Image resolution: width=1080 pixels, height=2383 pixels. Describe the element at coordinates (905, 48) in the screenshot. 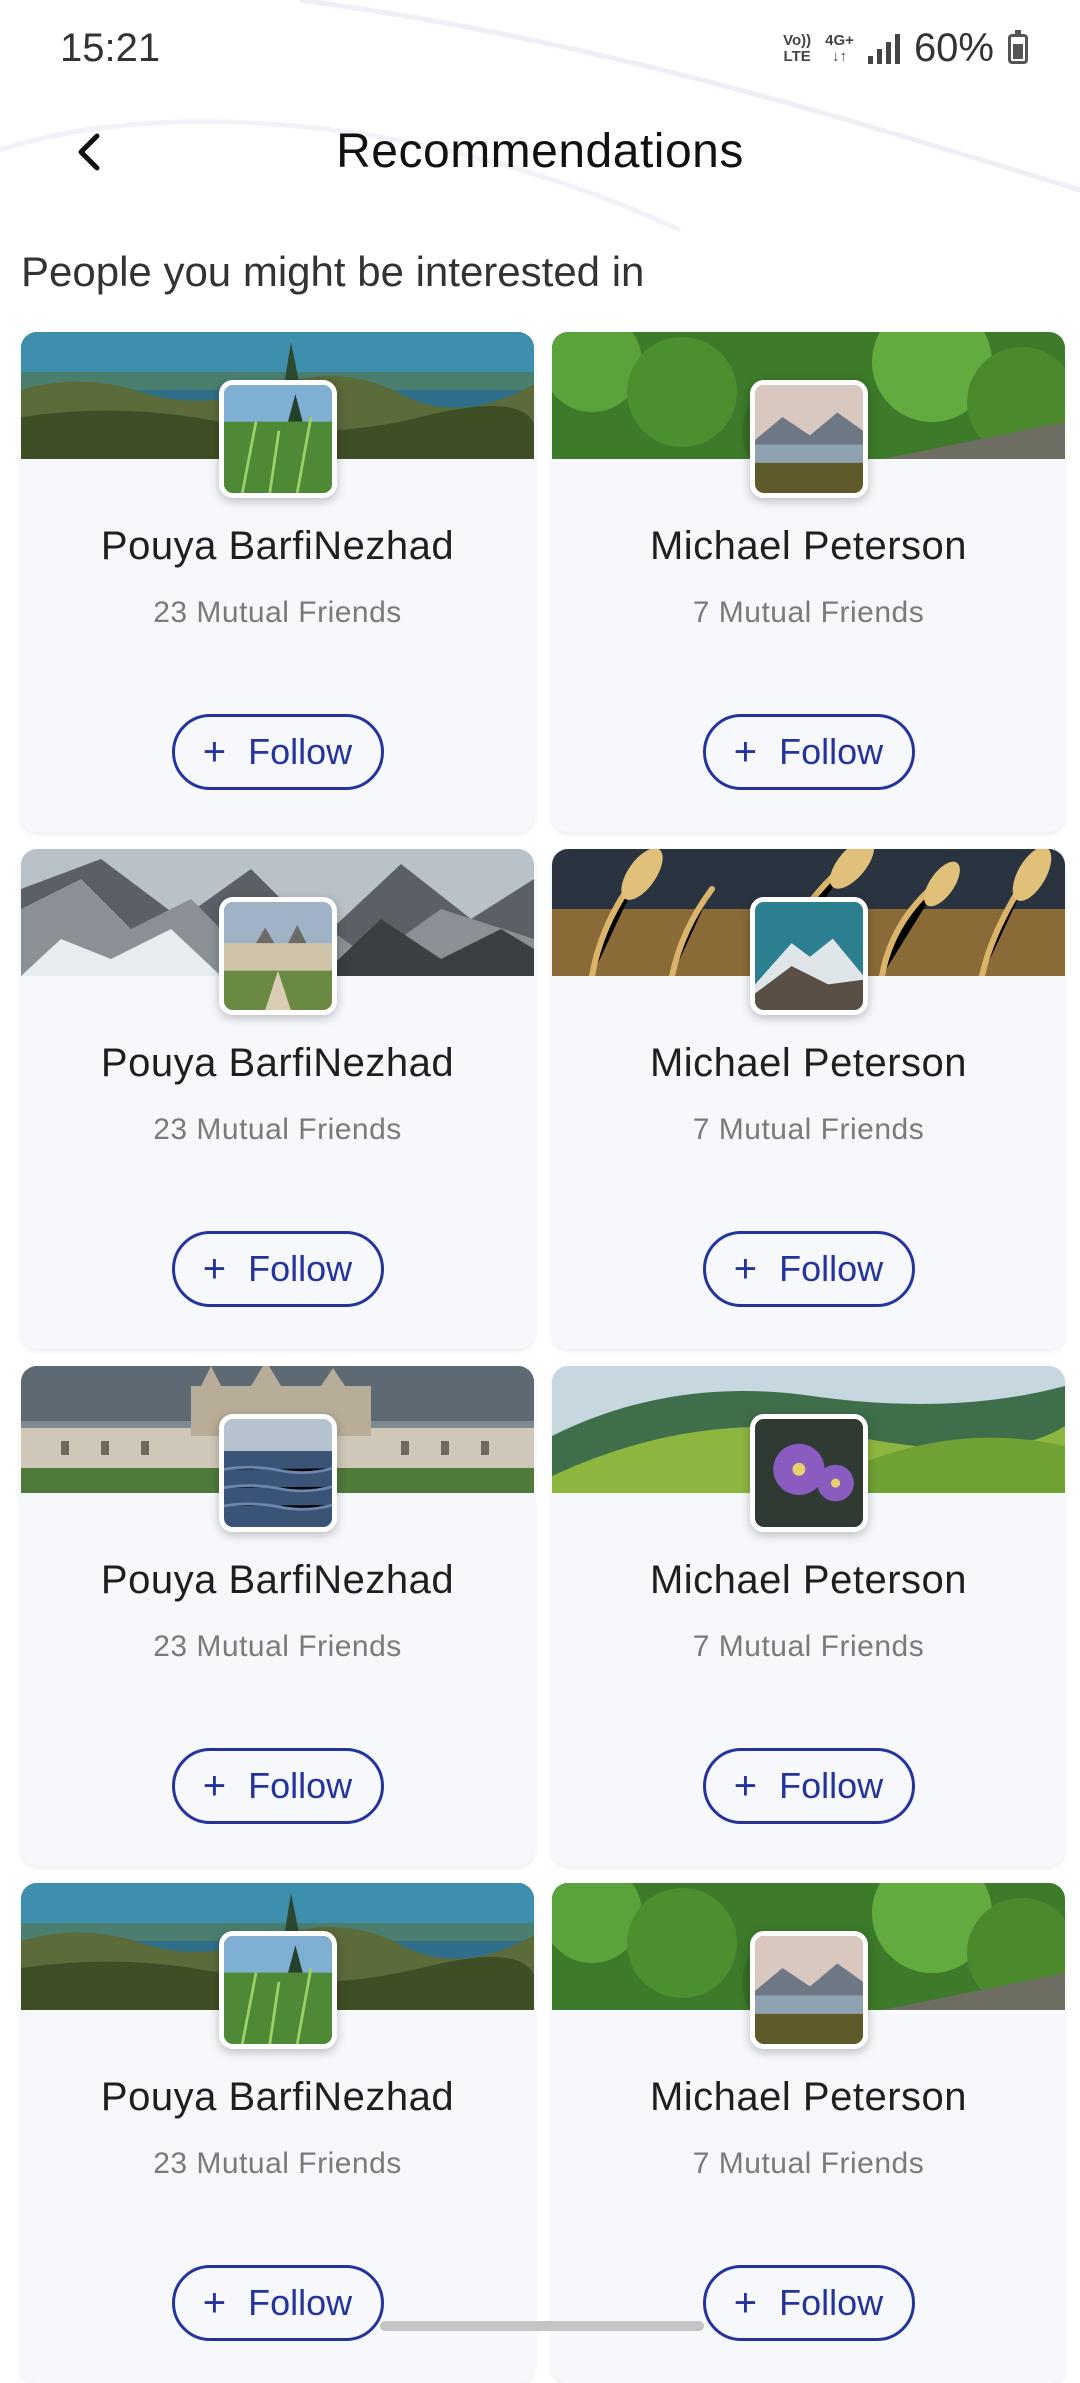

I see `status-icons: Vo)) LTE 4G+ ↓↑ 60%` at that location.